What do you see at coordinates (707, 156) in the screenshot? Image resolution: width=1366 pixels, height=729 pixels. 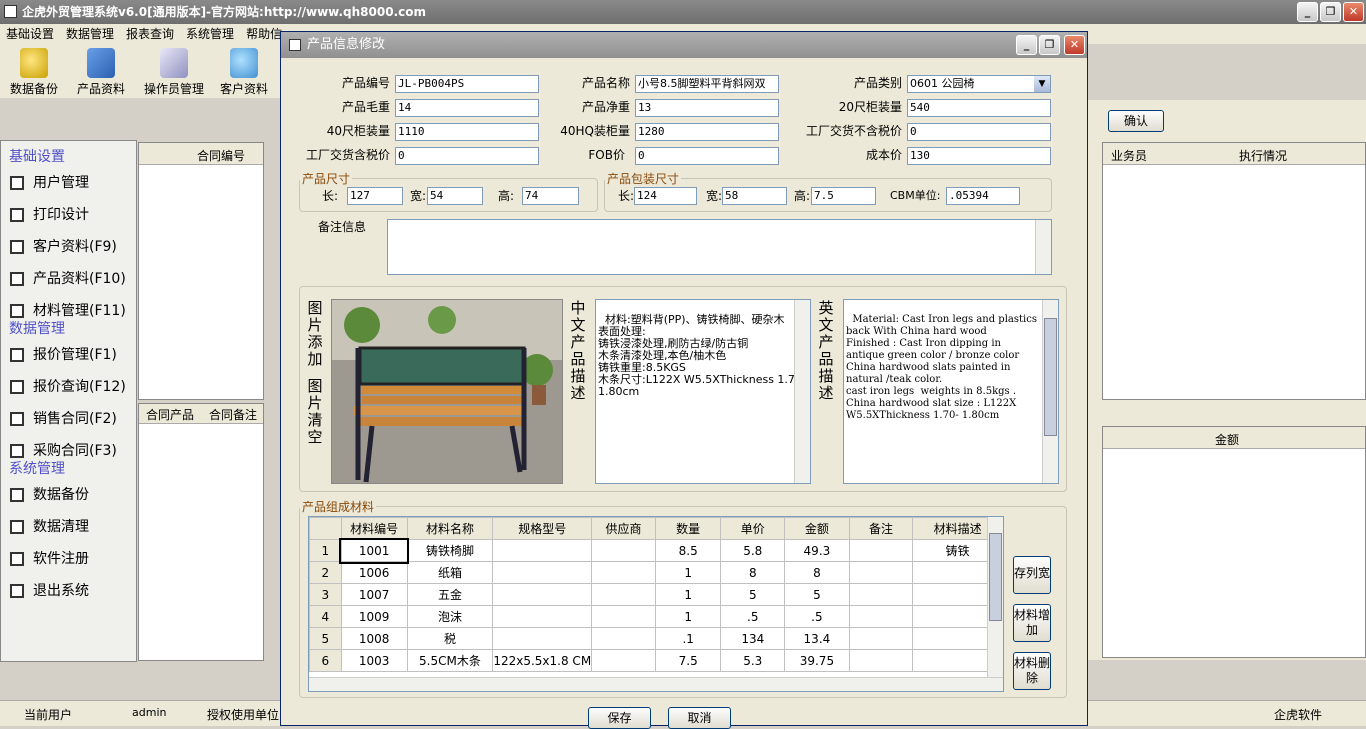 I see `fob-input: 0` at bounding box center [707, 156].